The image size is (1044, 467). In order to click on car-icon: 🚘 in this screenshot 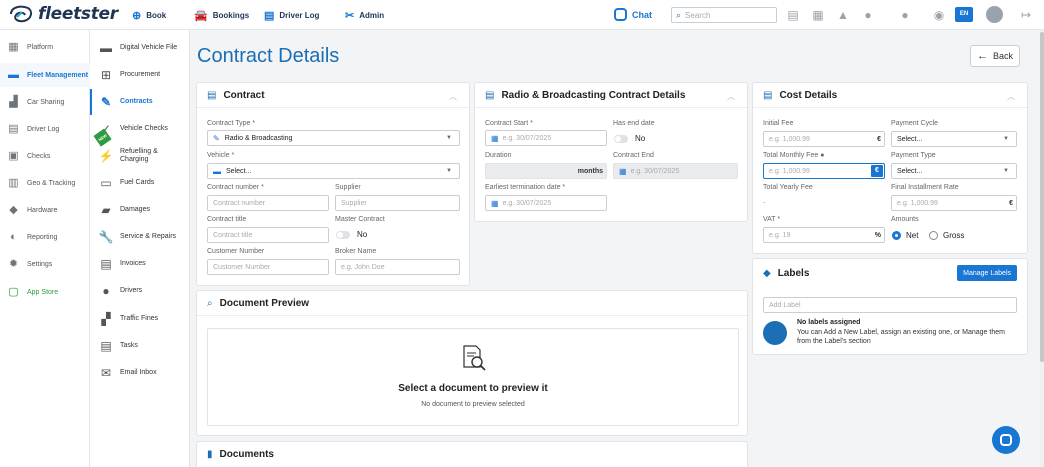, I will do `click(201, 16)`.